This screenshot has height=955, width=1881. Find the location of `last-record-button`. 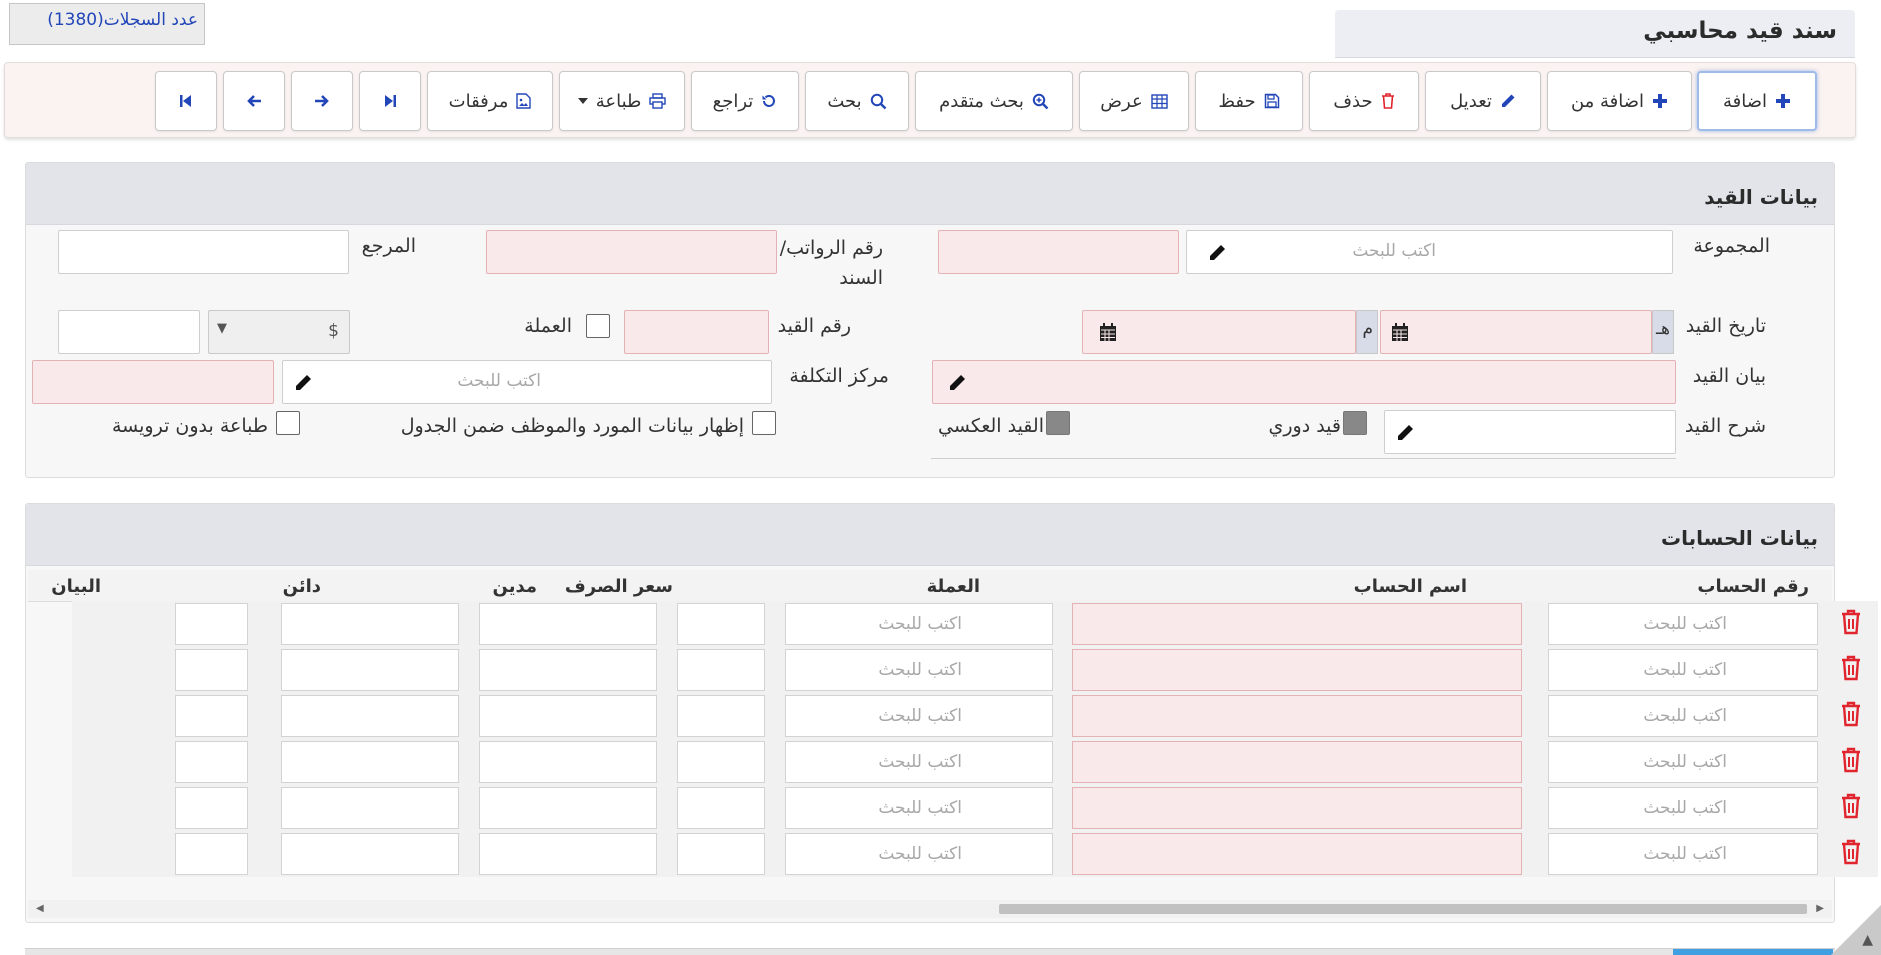

last-record-button is located at coordinates (390, 101).